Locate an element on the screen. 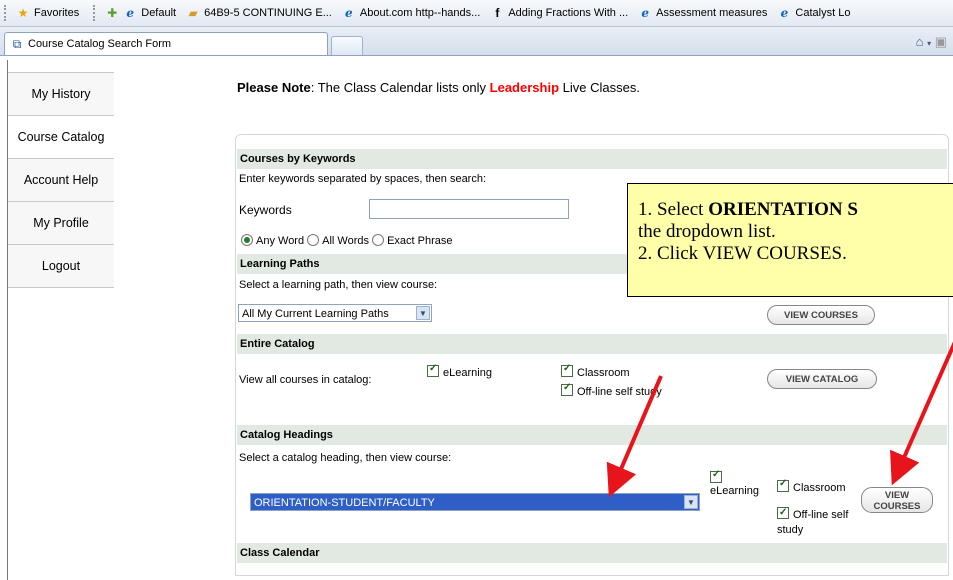  annotation-arrows is located at coordinates (779, 419).